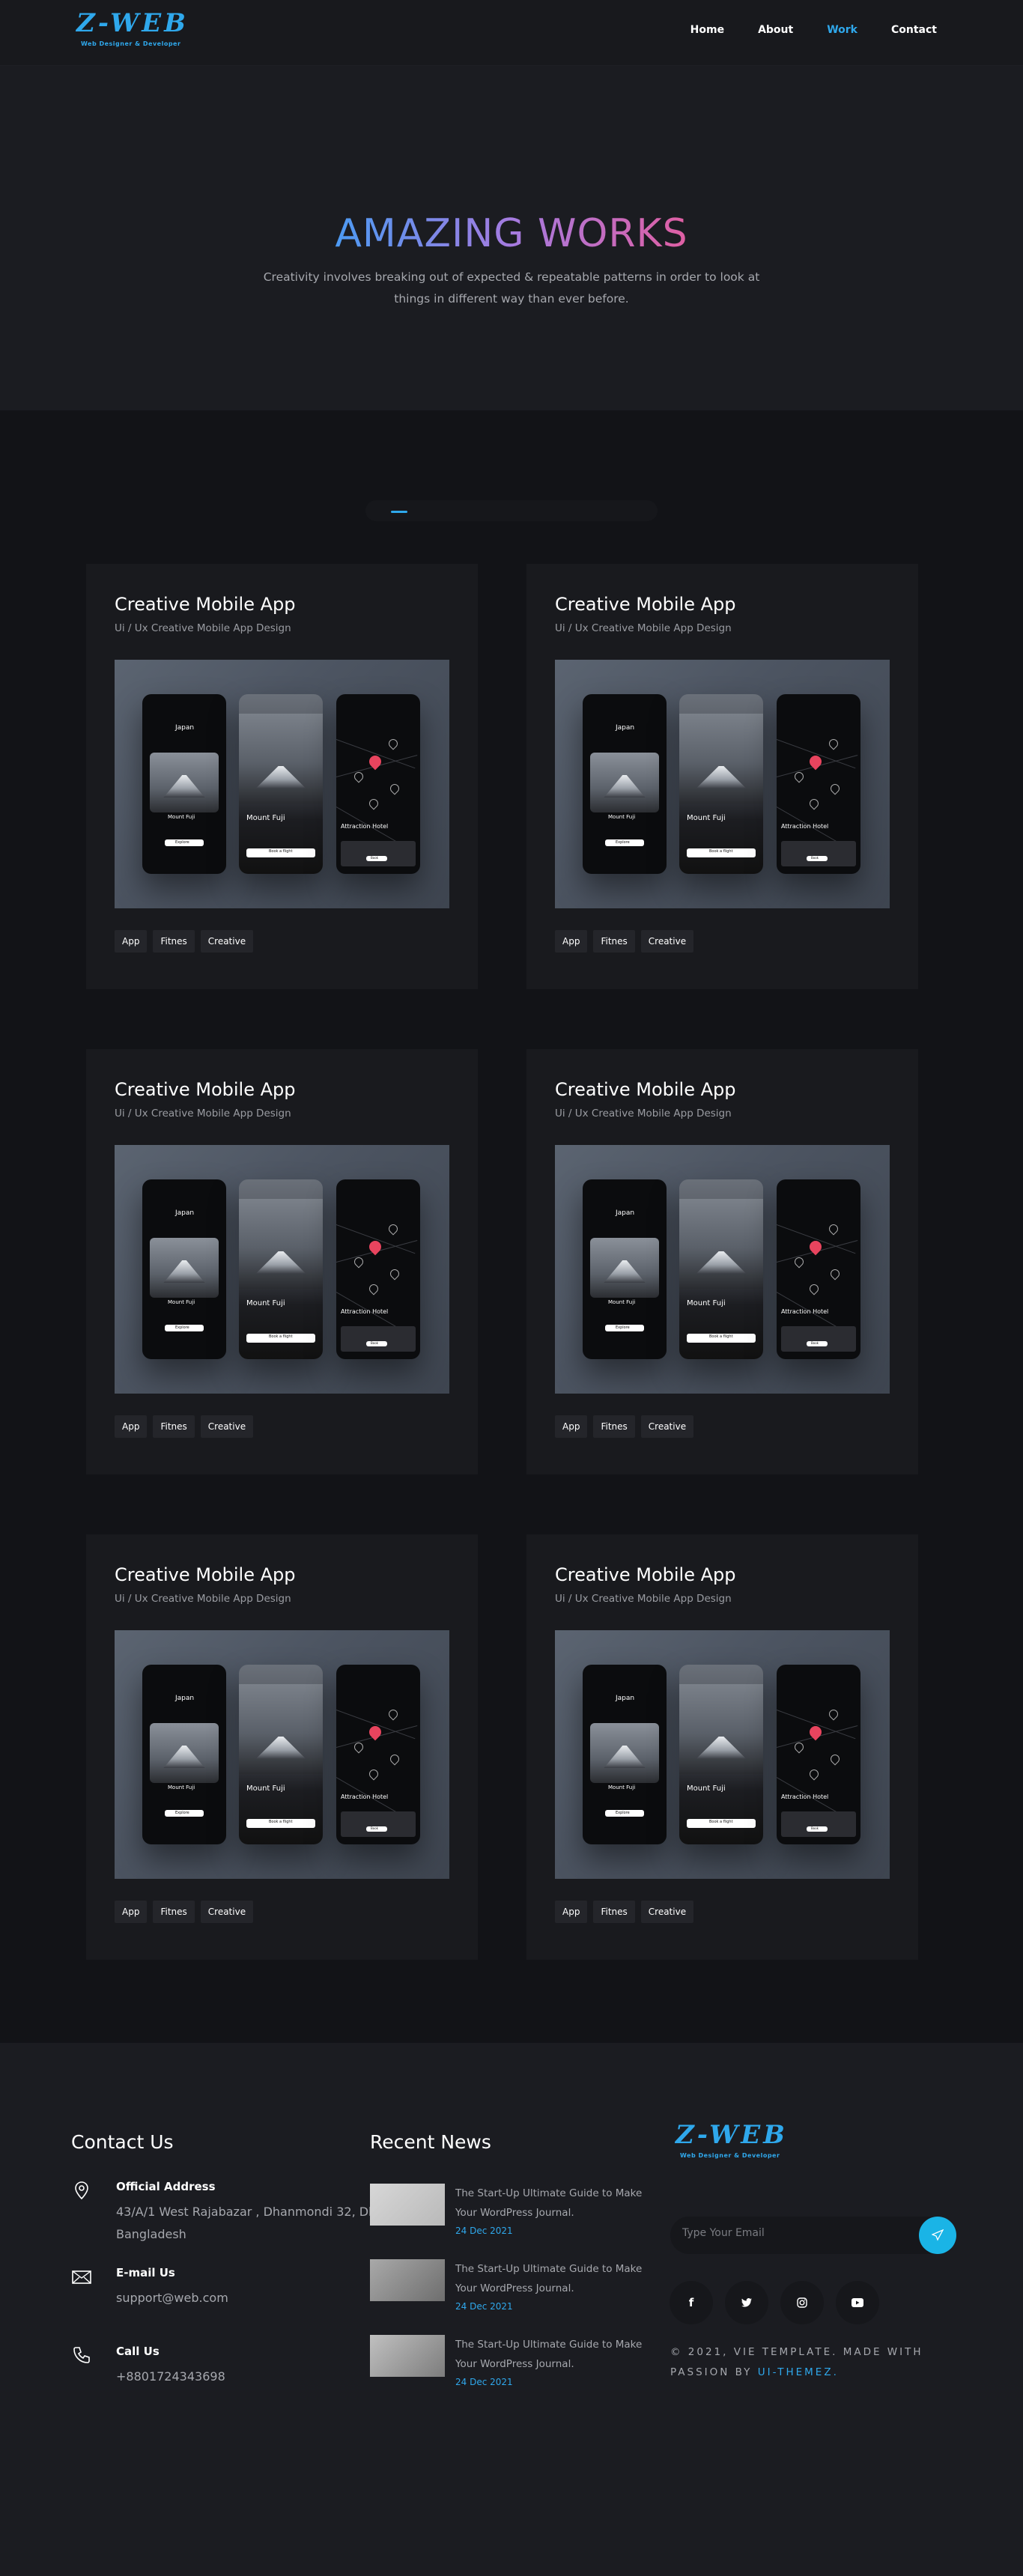 This screenshot has width=1023, height=2576. I want to click on nav-item-work: Work, so click(842, 30).